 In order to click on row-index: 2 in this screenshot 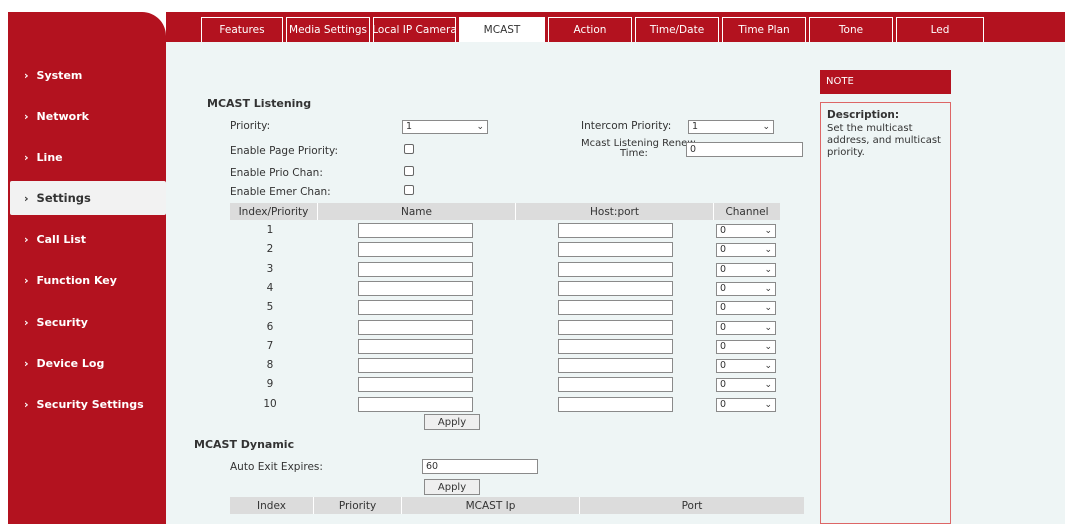, I will do `click(270, 249)`.